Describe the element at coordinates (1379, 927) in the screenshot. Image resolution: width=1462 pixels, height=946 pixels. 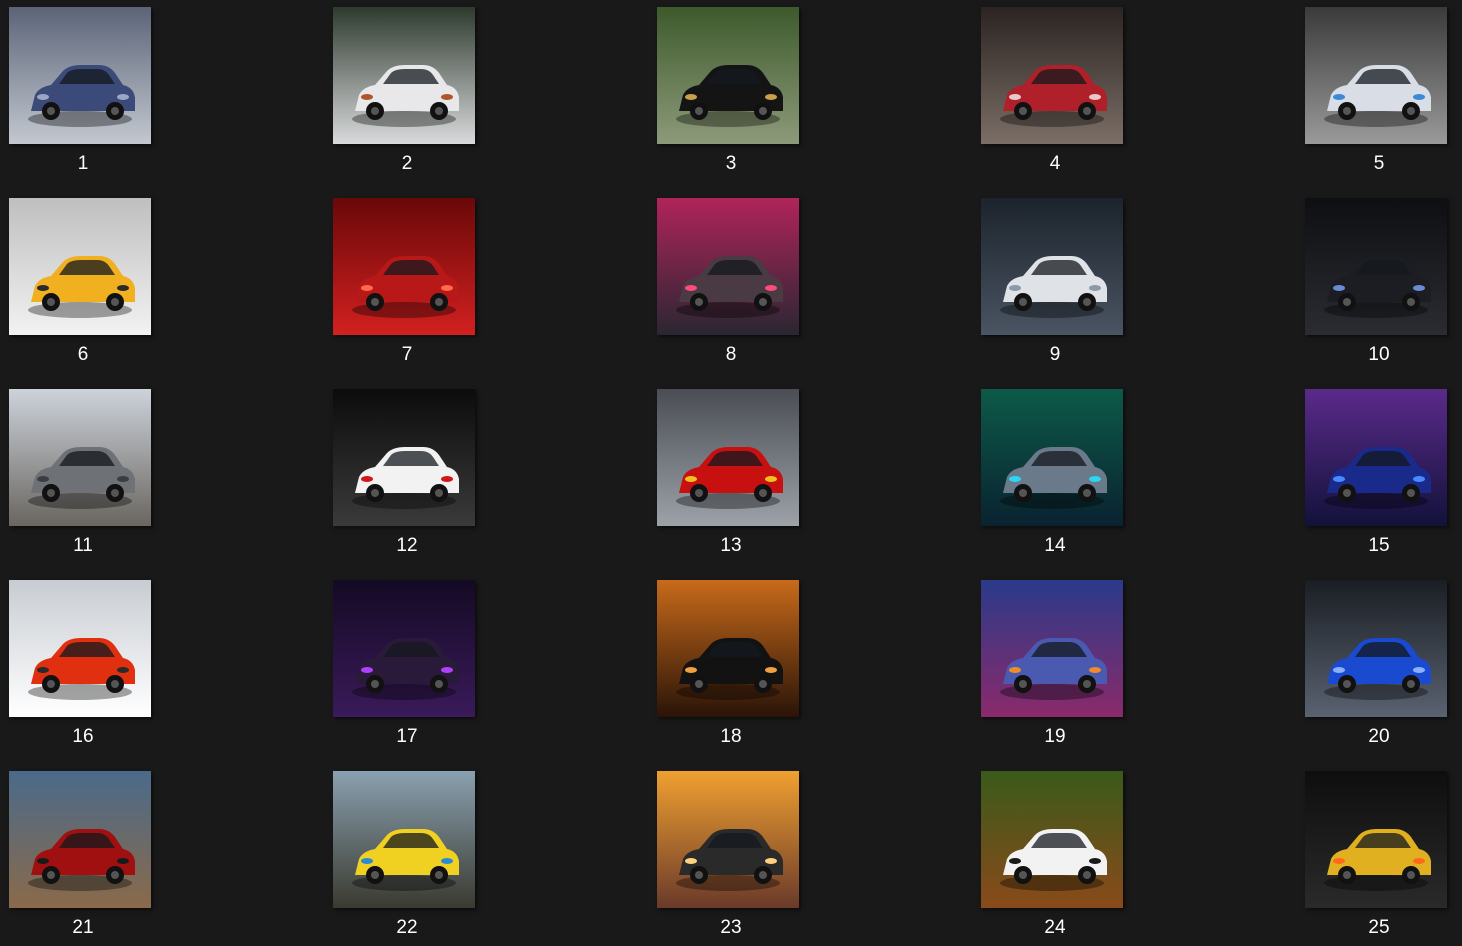
I see `item-label: 25` at that location.